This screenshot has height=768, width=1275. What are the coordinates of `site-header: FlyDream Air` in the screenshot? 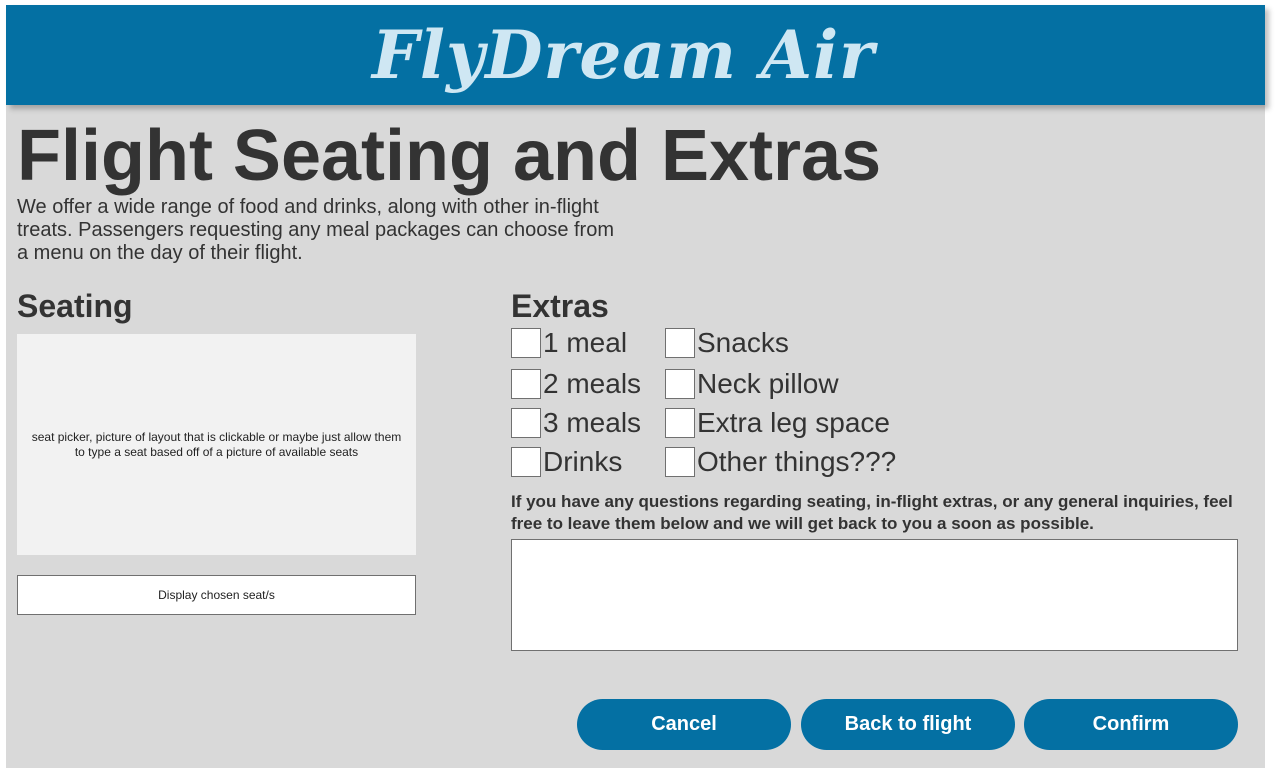 It's located at (635, 55).